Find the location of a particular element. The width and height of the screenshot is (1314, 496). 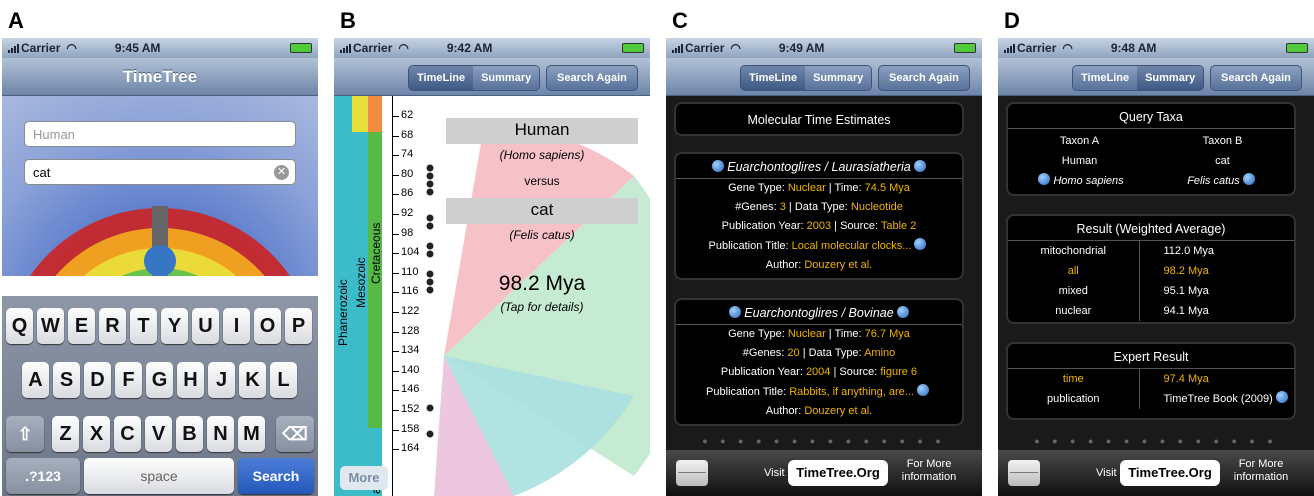

status-bar: Carrier ◠ 9:42 AM is located at coordinates (492, 48).